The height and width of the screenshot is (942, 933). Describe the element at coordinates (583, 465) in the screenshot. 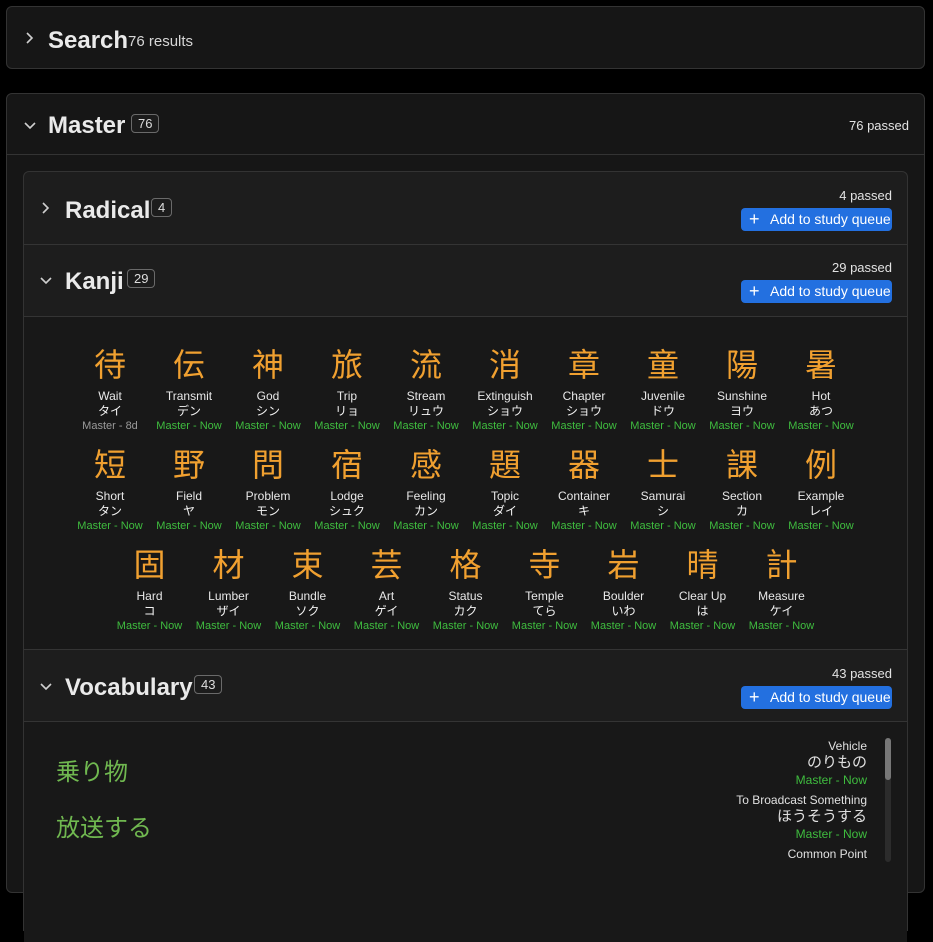

I see `kanji-character: 器` at that location.